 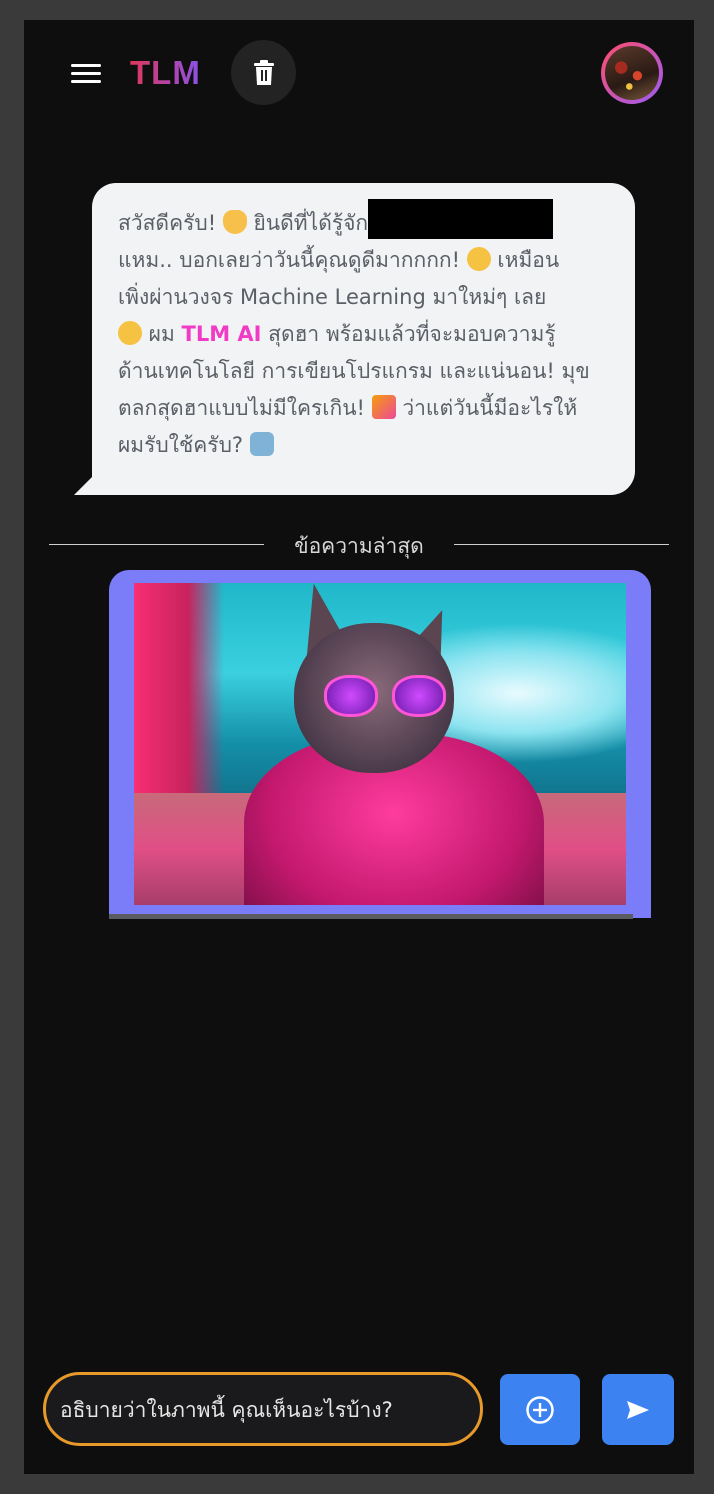 What do you see at coordinates (165, 72) in the screenshot?
I see `app-logo: TLM` at bounding box center [165, 72].